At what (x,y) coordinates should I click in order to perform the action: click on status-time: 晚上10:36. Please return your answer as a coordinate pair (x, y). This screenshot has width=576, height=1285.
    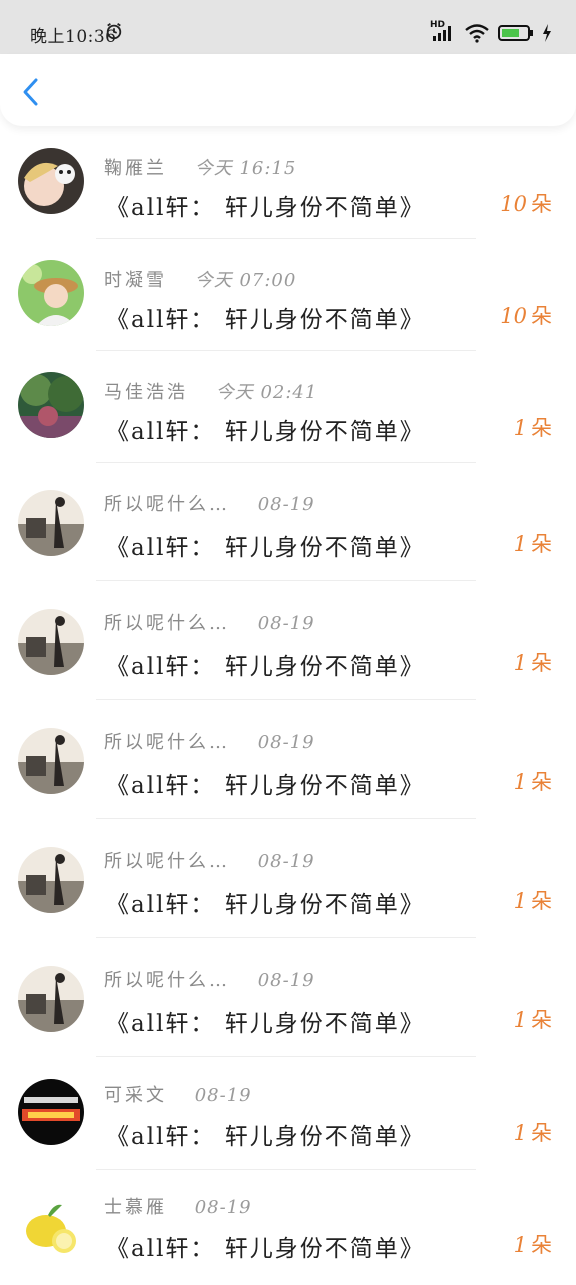
    Looking at the image, I should click on (73, 37).